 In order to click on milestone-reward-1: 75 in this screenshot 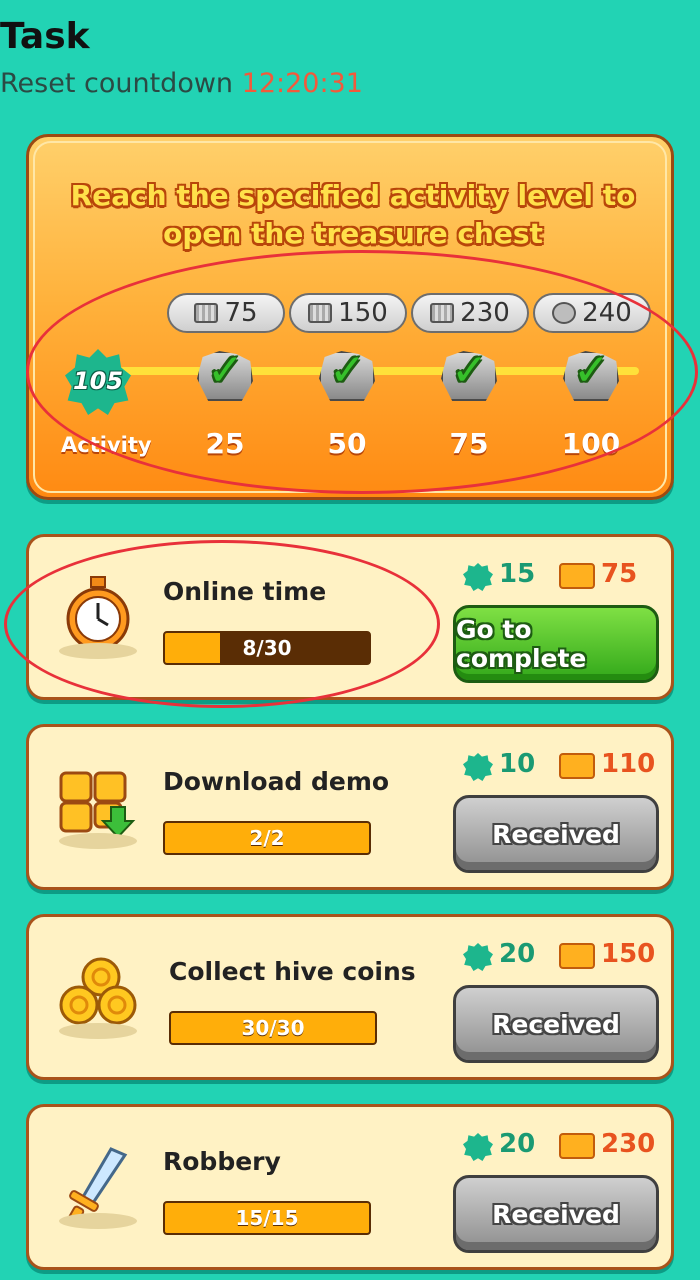, I will do `click(226, 313)`.